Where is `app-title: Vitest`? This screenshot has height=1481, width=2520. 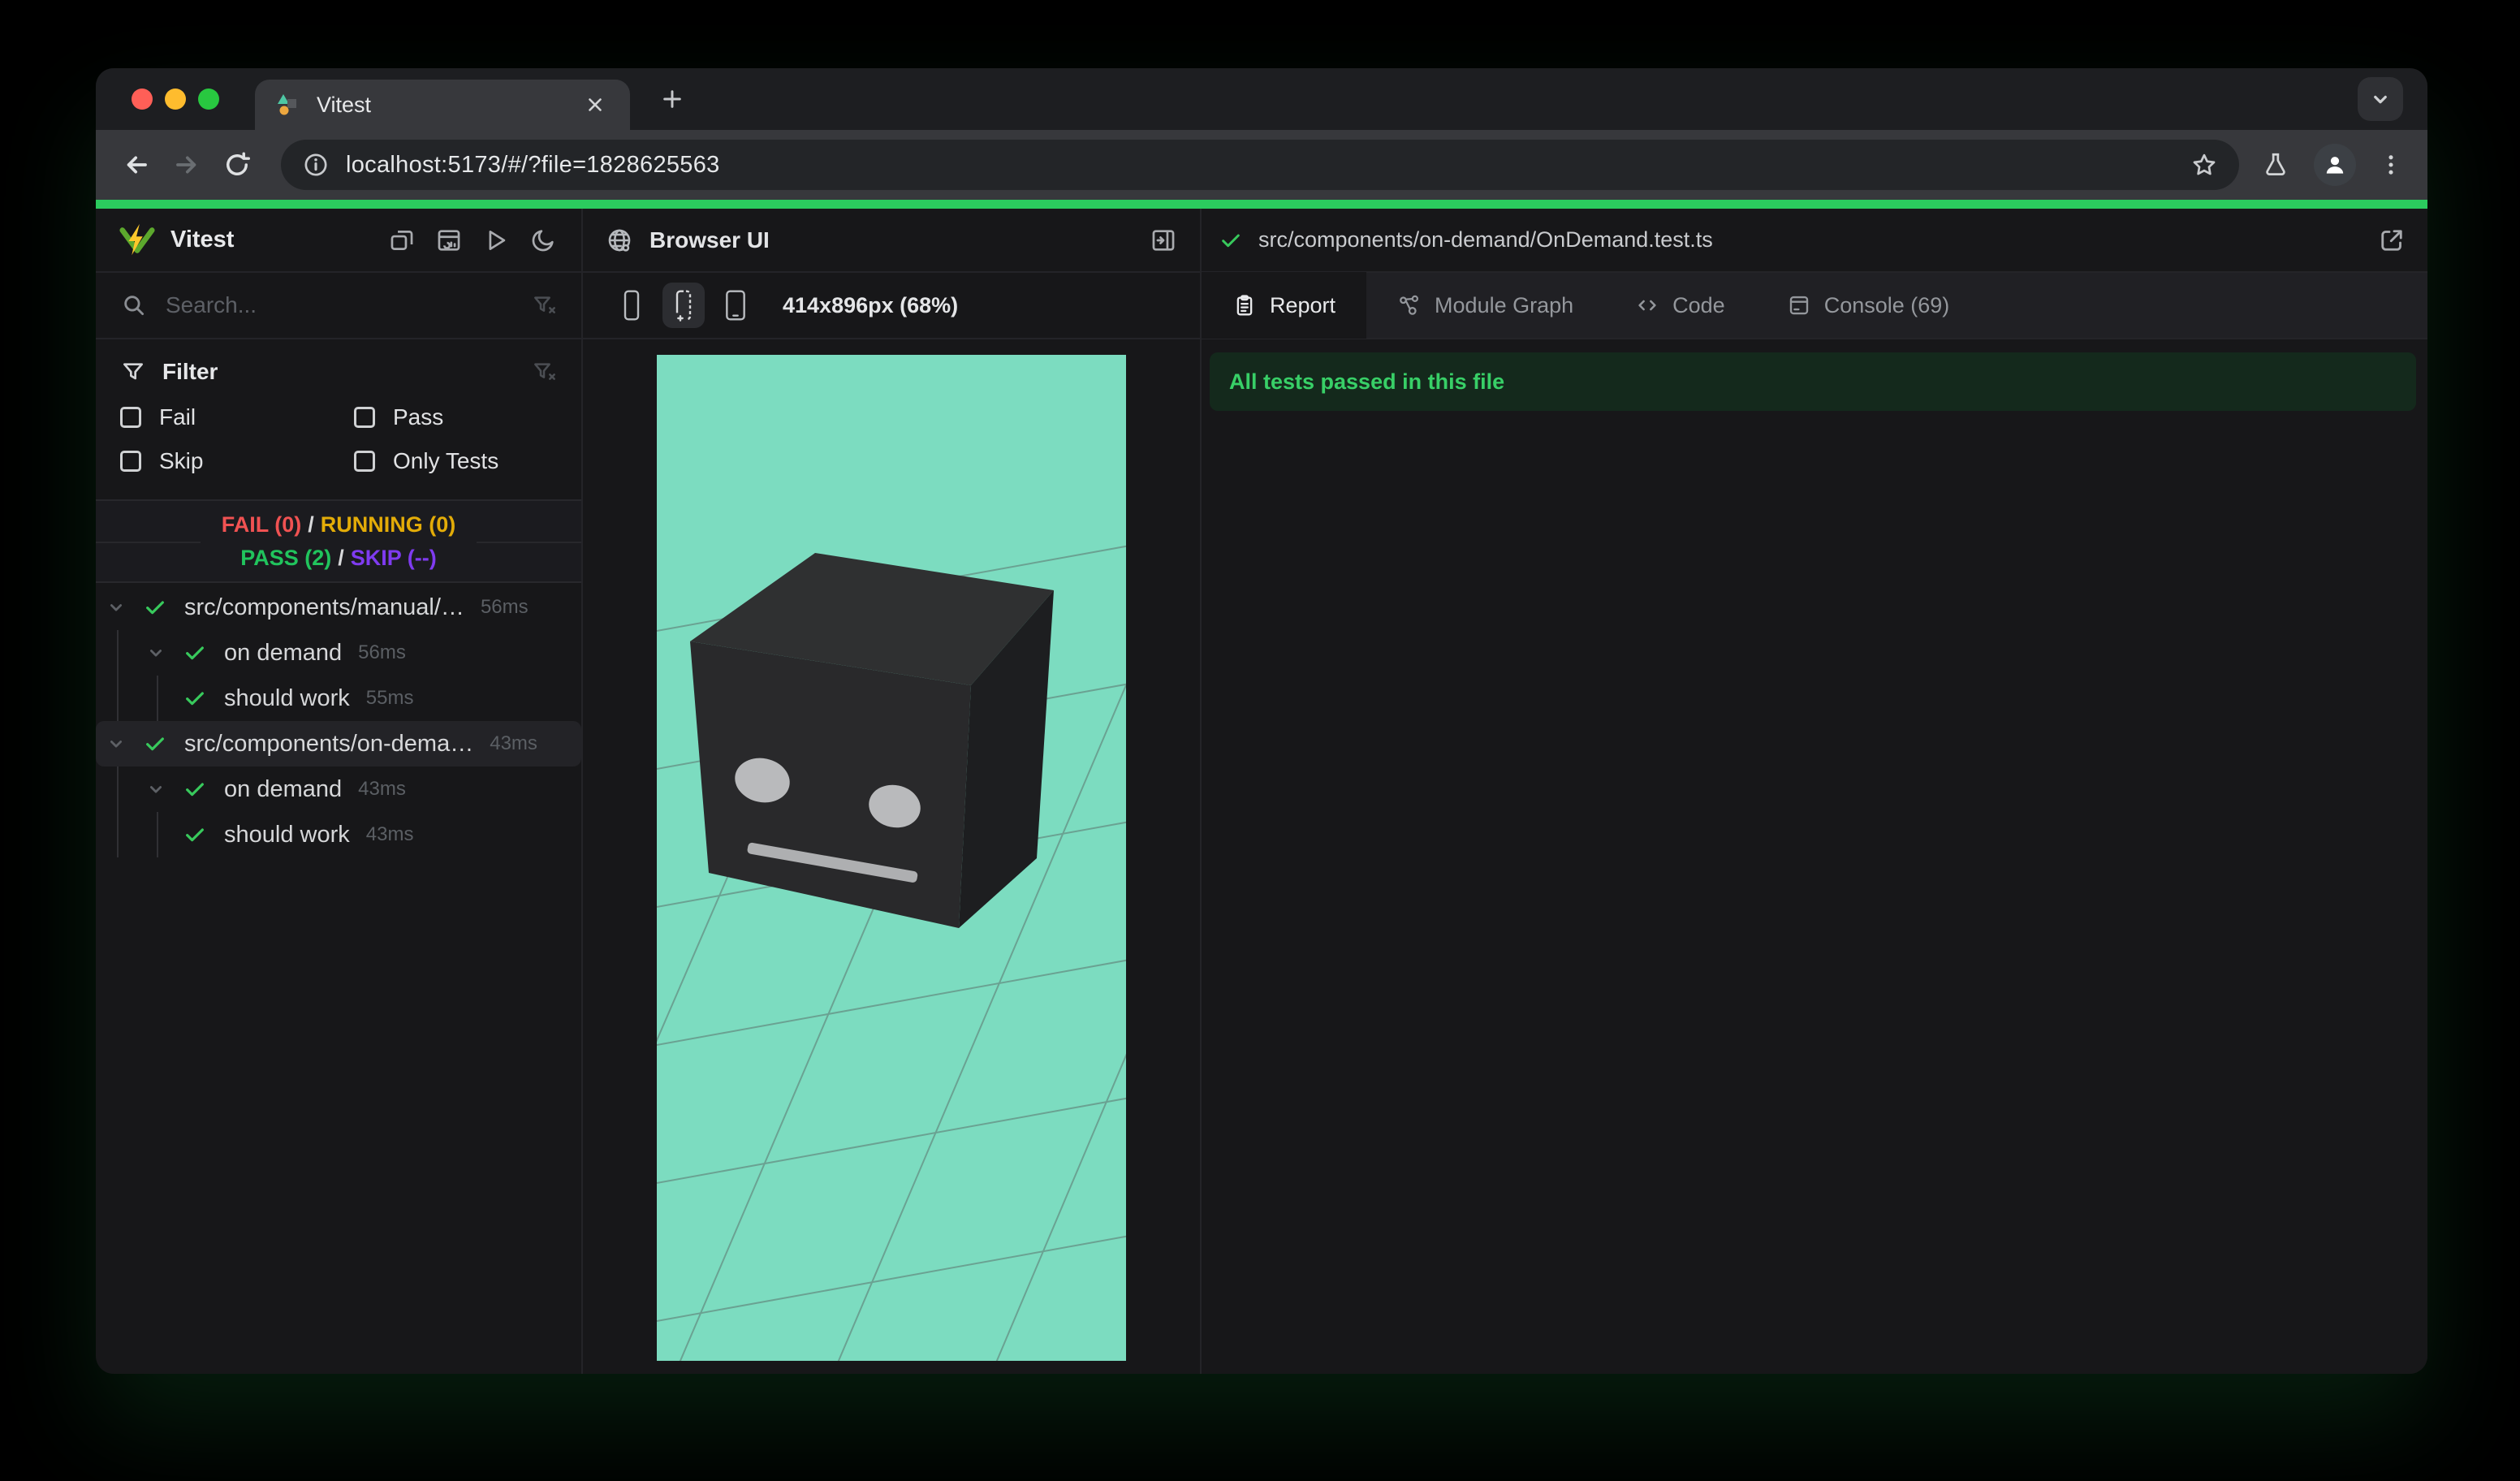 app-title: Vitest is located at coordinates (202, 240).